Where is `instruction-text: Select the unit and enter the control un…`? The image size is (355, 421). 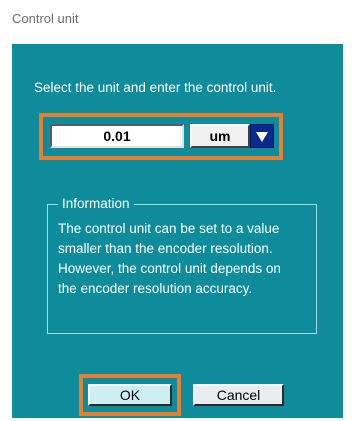 instruction-text: Select the unit and enter the control un… is located at coordinates (155, 87).